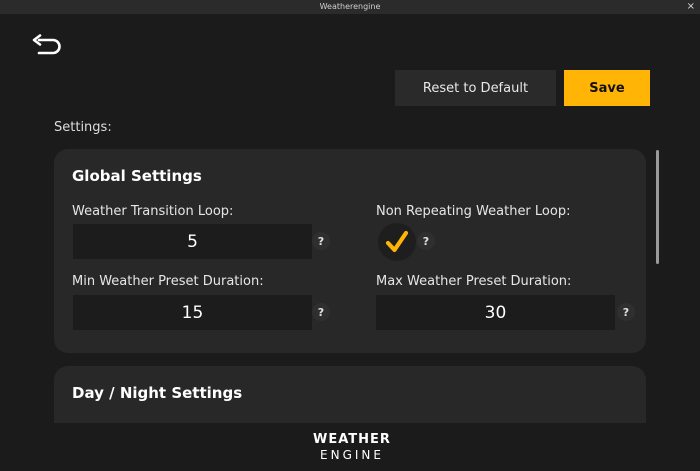  Describe the element at coordinates (657, 207) in the screenshot. I see `scrollbar-thumb` at that location.